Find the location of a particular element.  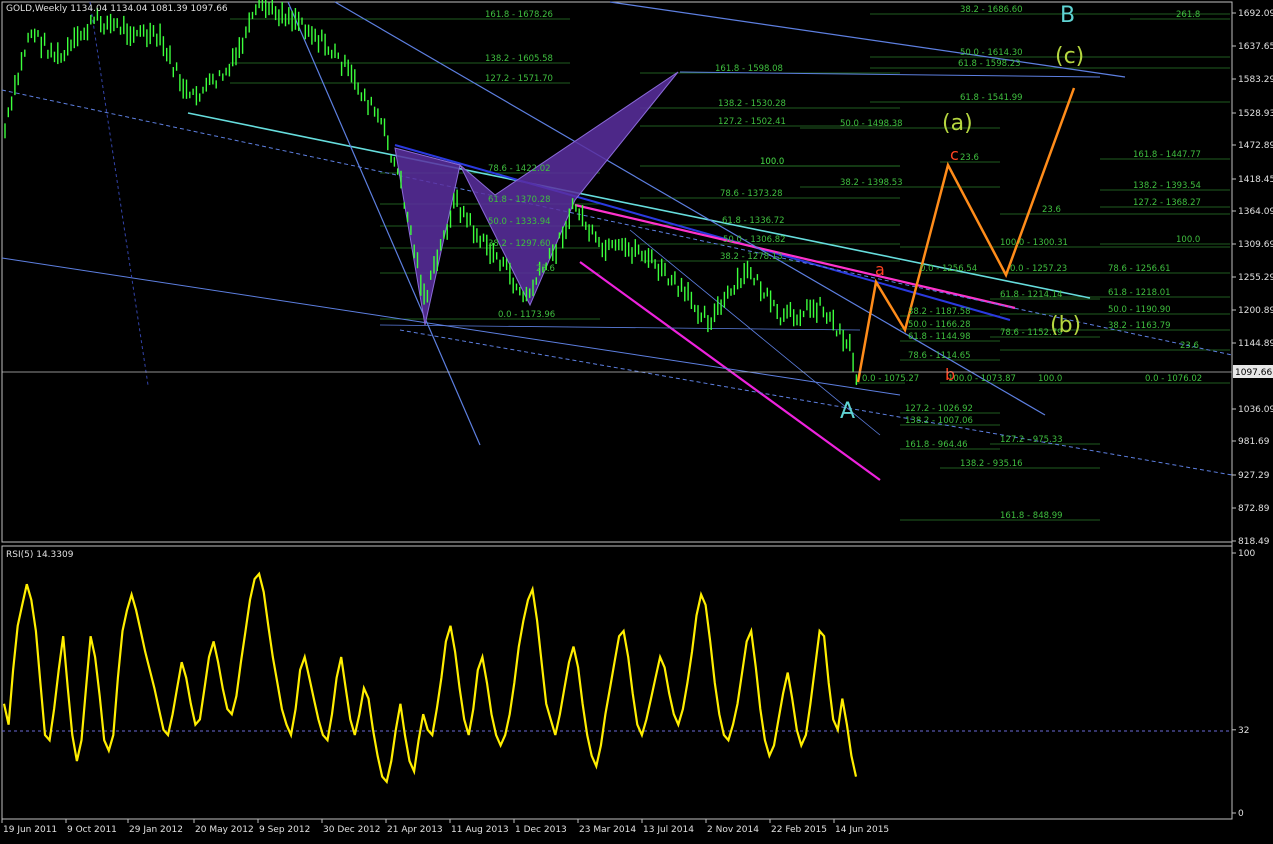

fib-level-label: 38.2 - 1278.13 is located at coordinates (751, 257).